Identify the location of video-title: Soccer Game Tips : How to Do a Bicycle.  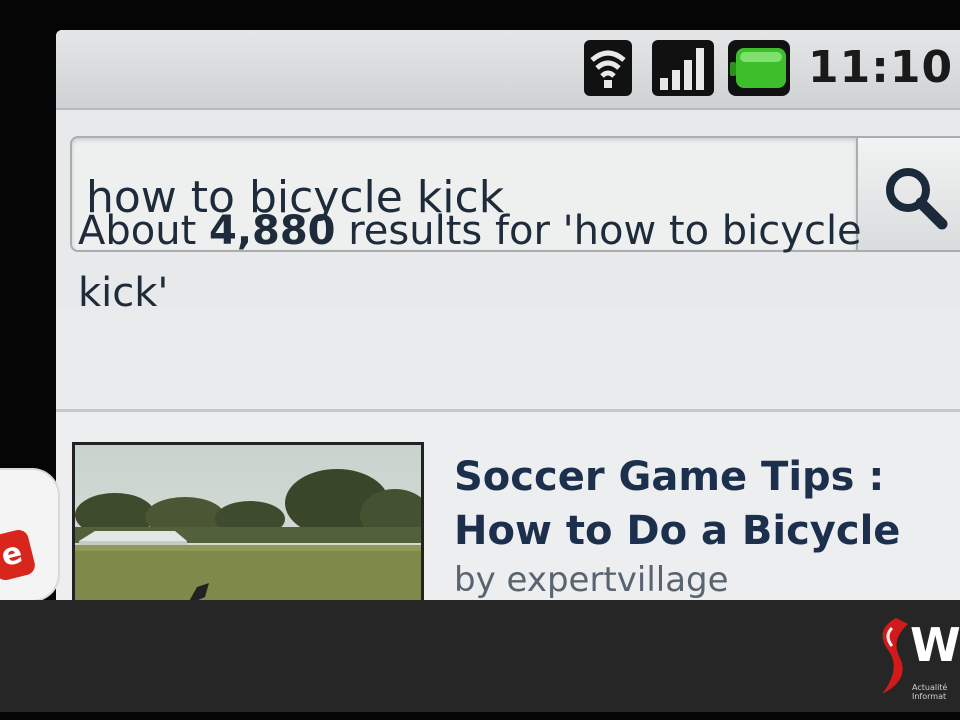
(704, 504).